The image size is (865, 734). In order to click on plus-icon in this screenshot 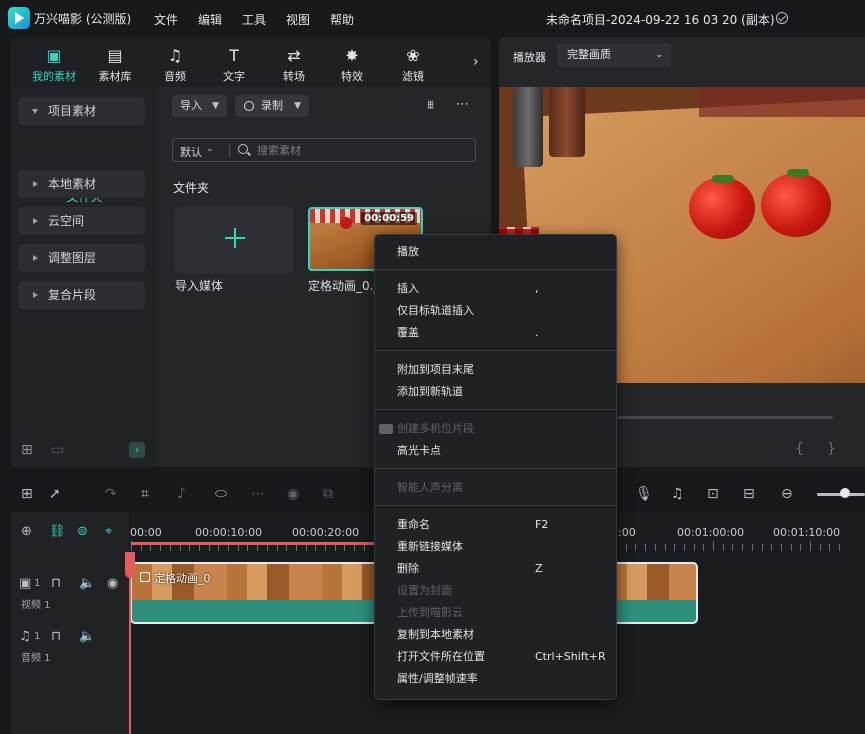, I will do `click(235, 238)`.